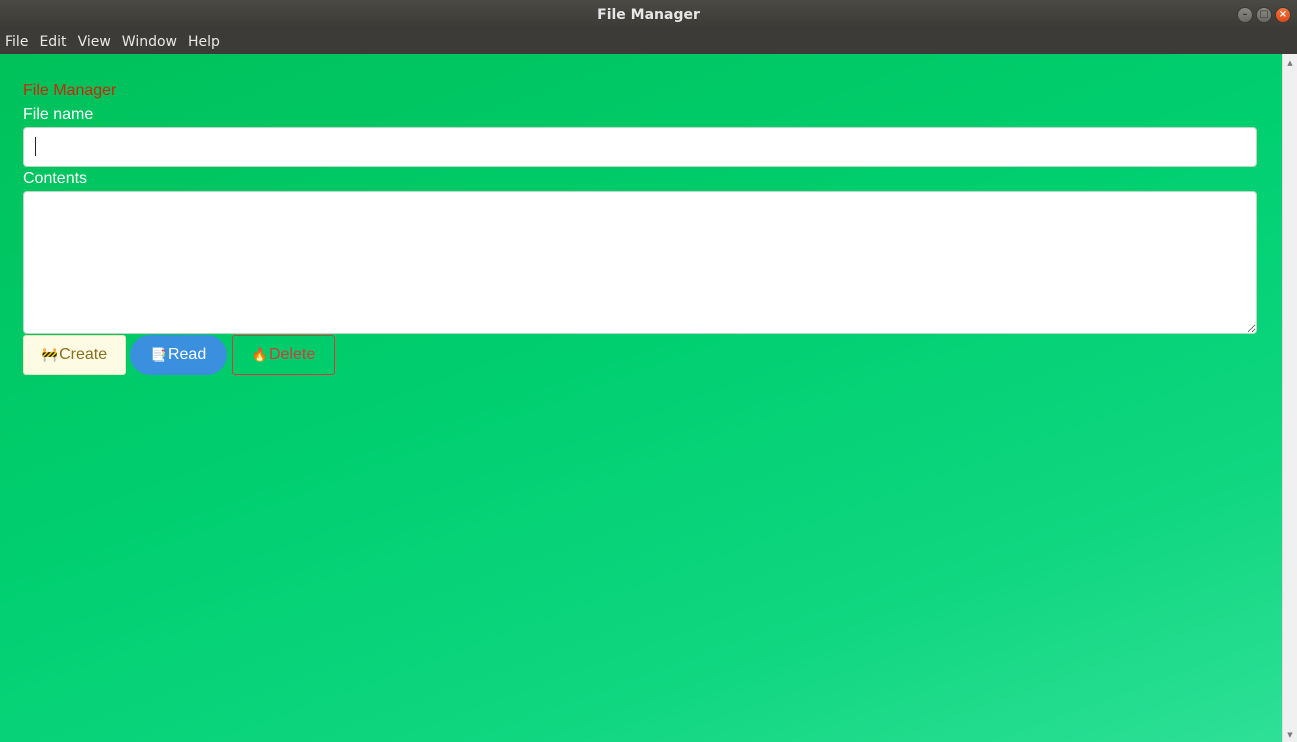  Describe the element at coordinates (204, 42) in the screenshot. I see `menu-help: Help` at that location.